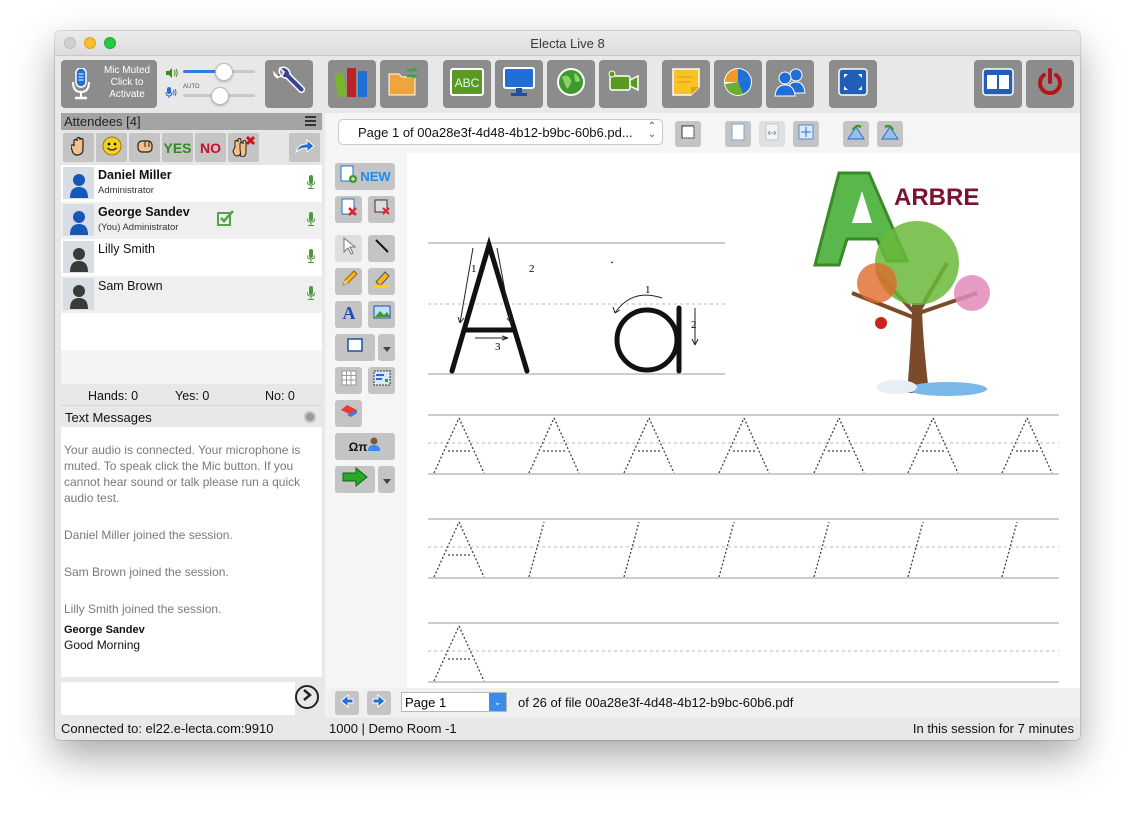 This screenshot has height=821, width=1136. What do you see at coordinates (890, 134) in the screenshot?
I see `rotate-right-button` at bounding box center [890, 134].